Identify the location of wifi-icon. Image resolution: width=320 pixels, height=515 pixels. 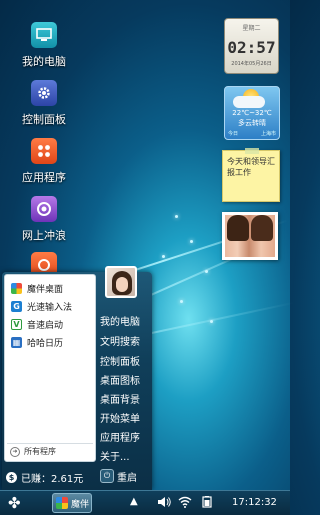
(185, 503).